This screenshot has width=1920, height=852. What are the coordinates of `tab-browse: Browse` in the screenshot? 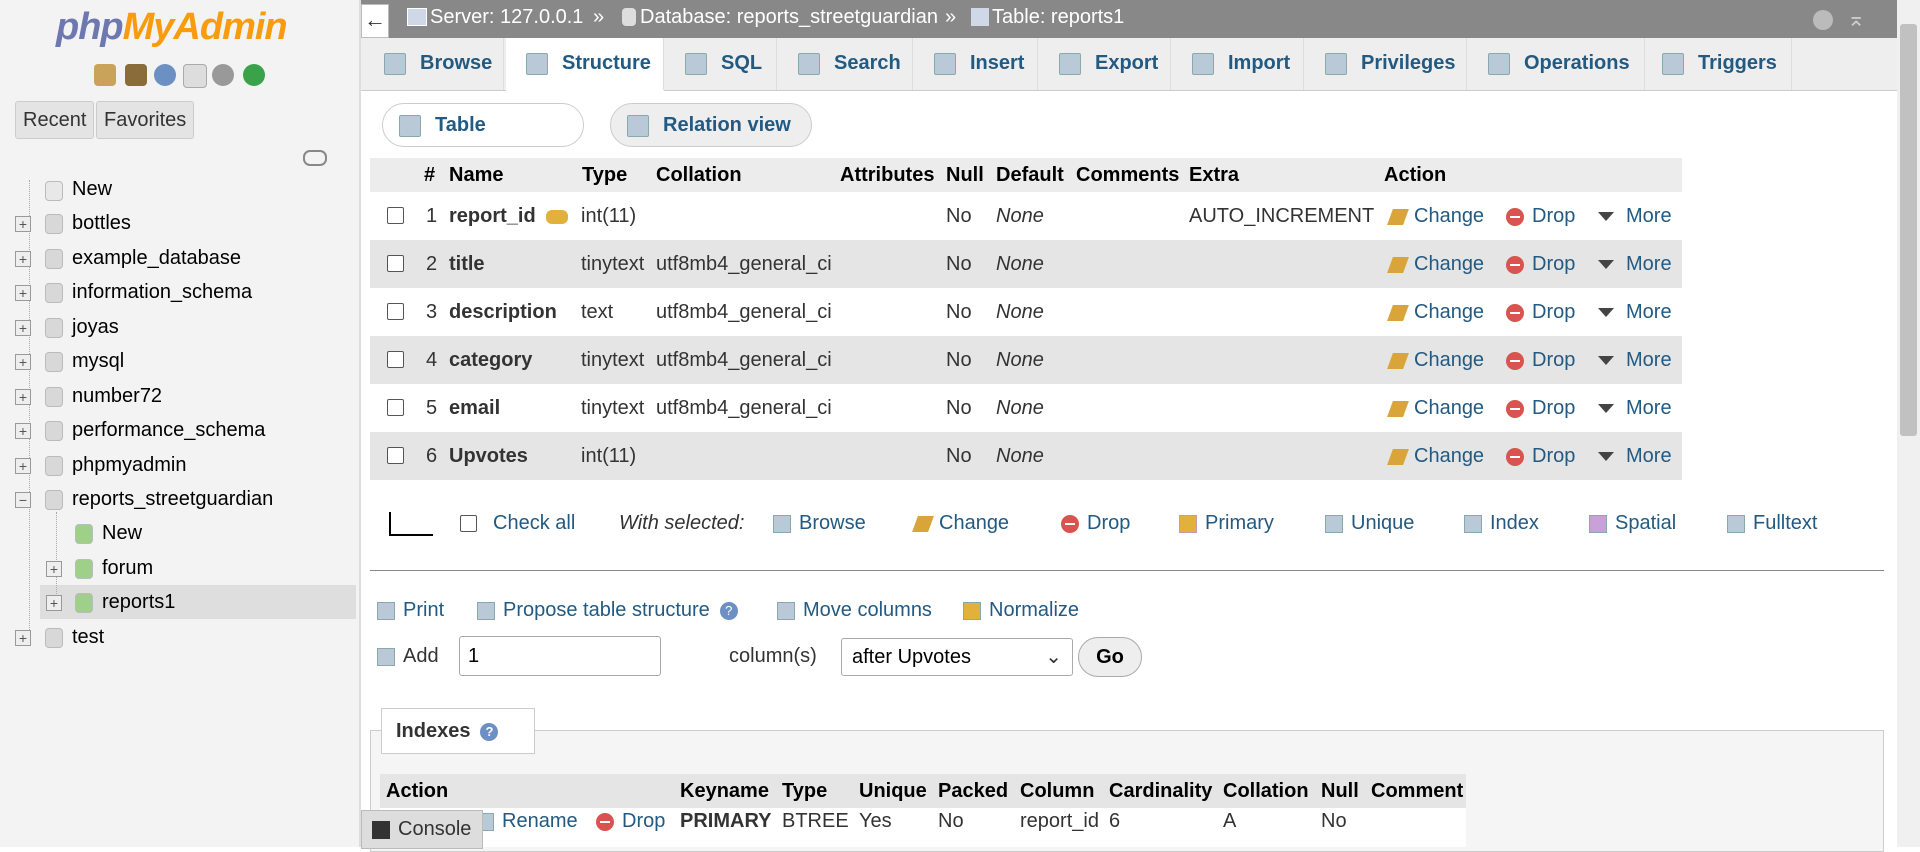 It's located at (434, 64).